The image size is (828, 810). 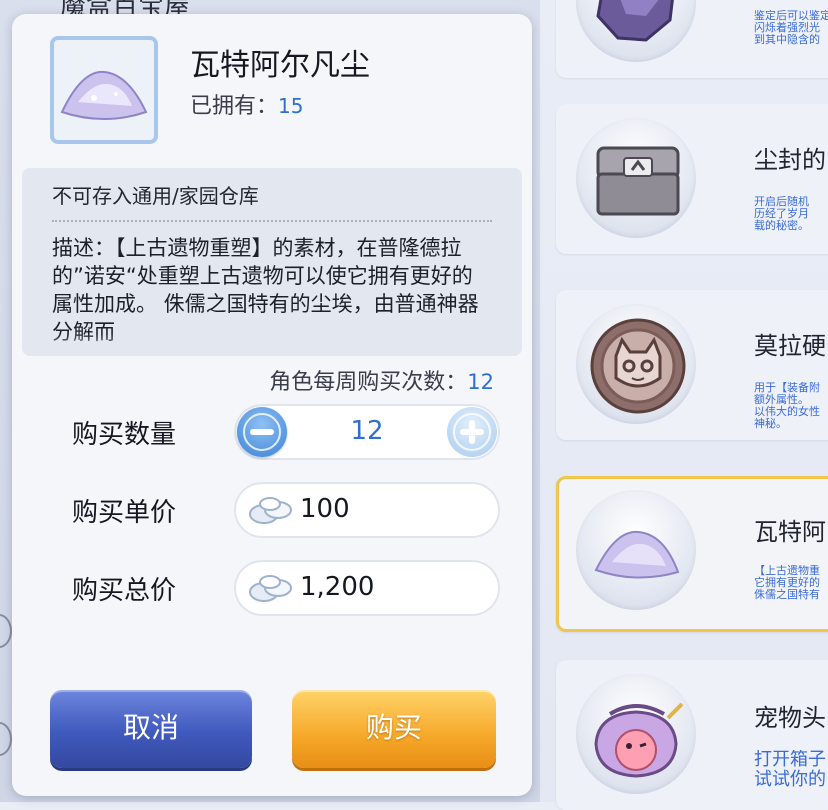 What do you see at coordinates (325, 509) in the screenshot?
I see `unit-price-value: 100` at bounding box center [325, 509].